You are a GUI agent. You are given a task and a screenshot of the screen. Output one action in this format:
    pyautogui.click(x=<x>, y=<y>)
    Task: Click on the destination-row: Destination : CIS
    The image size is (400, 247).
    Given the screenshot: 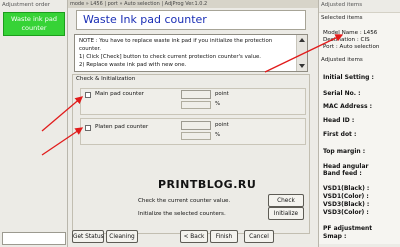 What is the action you would take?
    pyautogui.click(x=346, y=40)
    